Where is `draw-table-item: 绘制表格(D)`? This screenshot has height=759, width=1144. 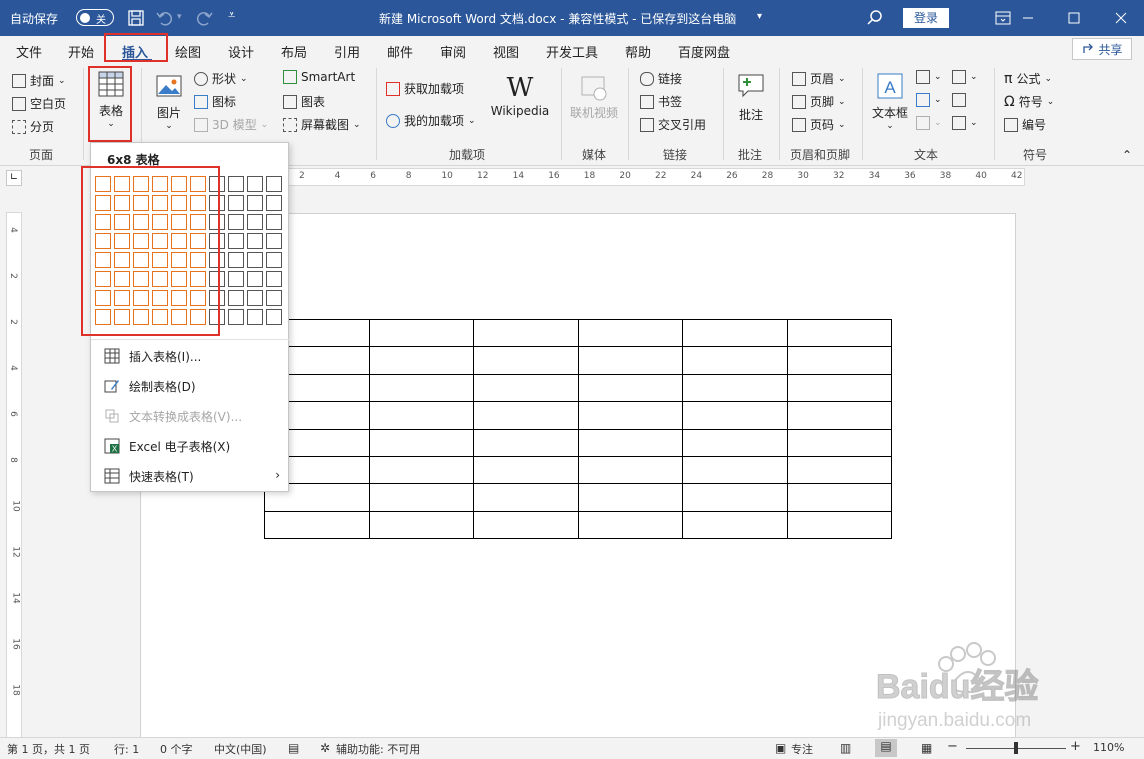 draw-table-item: 绘制表格(D) is located at coordinates (190, 386).